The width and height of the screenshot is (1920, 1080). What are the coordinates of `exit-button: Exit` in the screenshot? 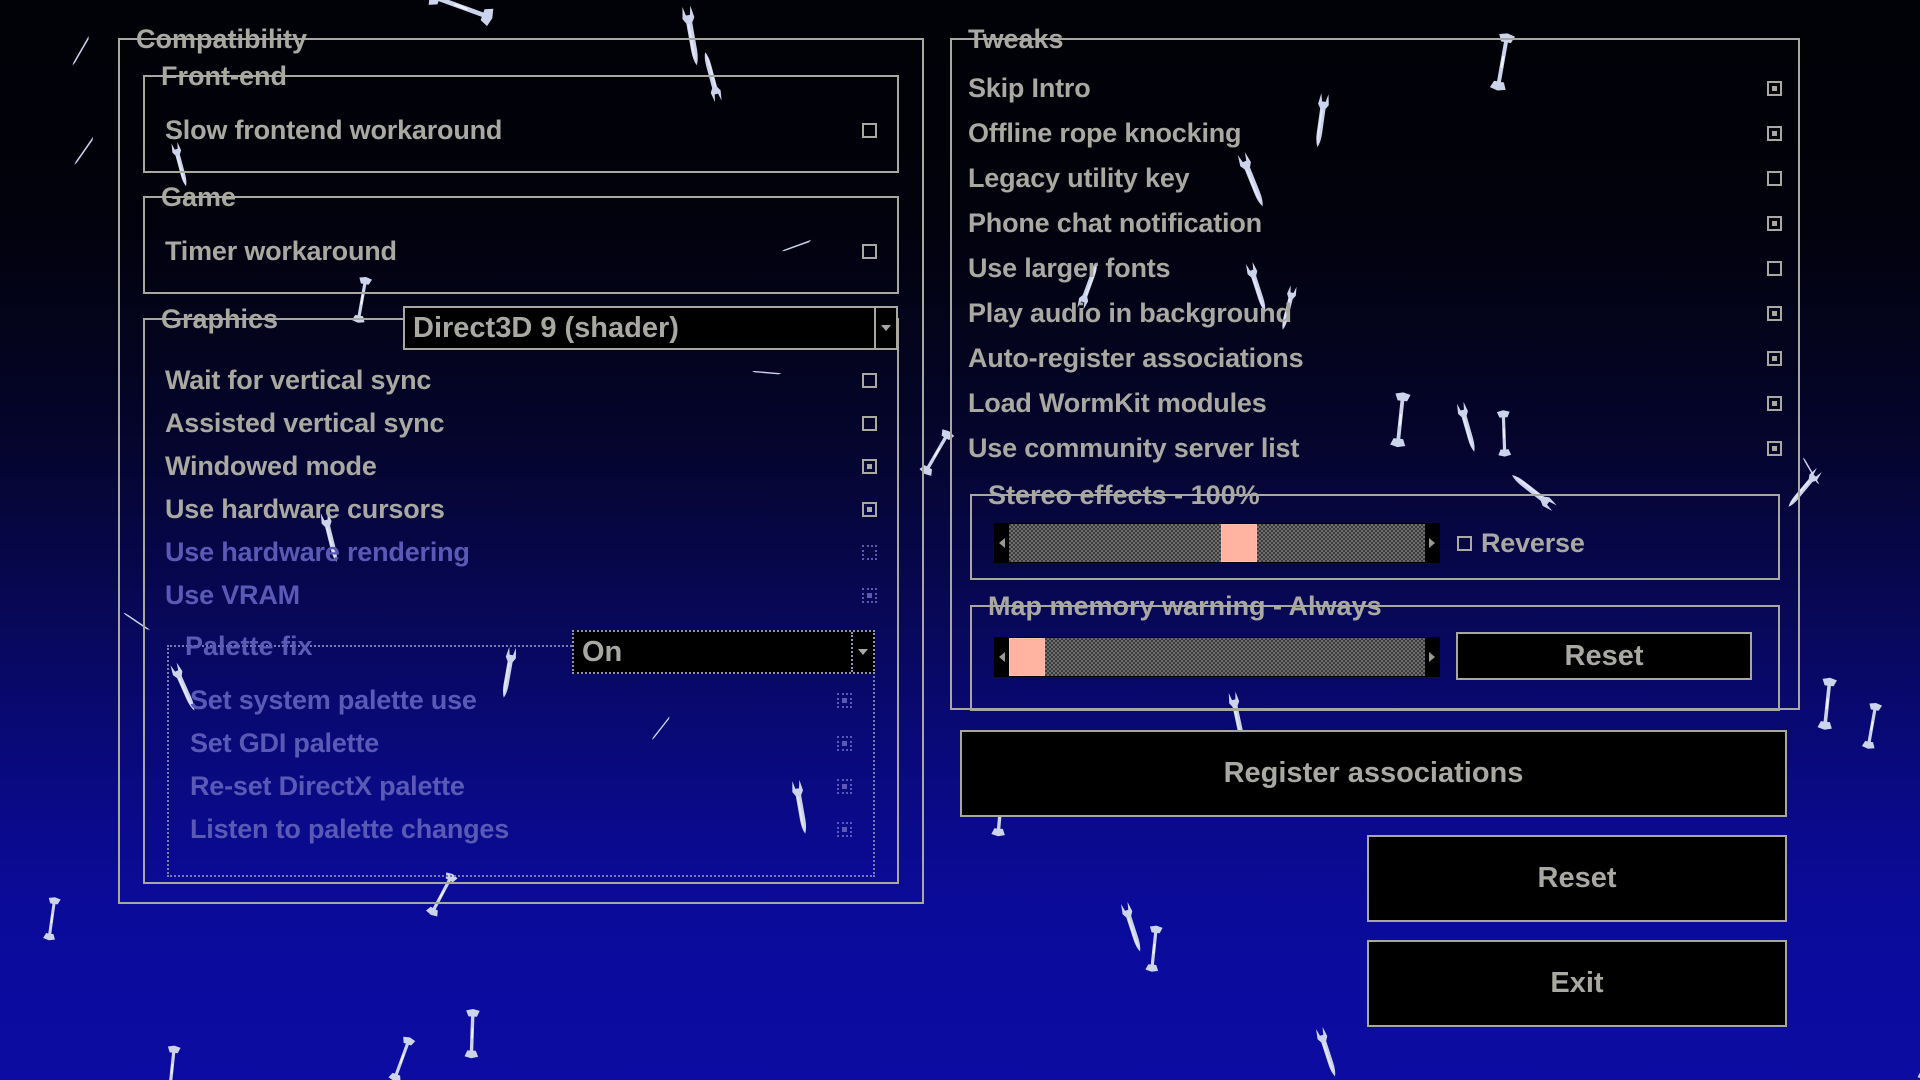 It's located at (1577, 983).